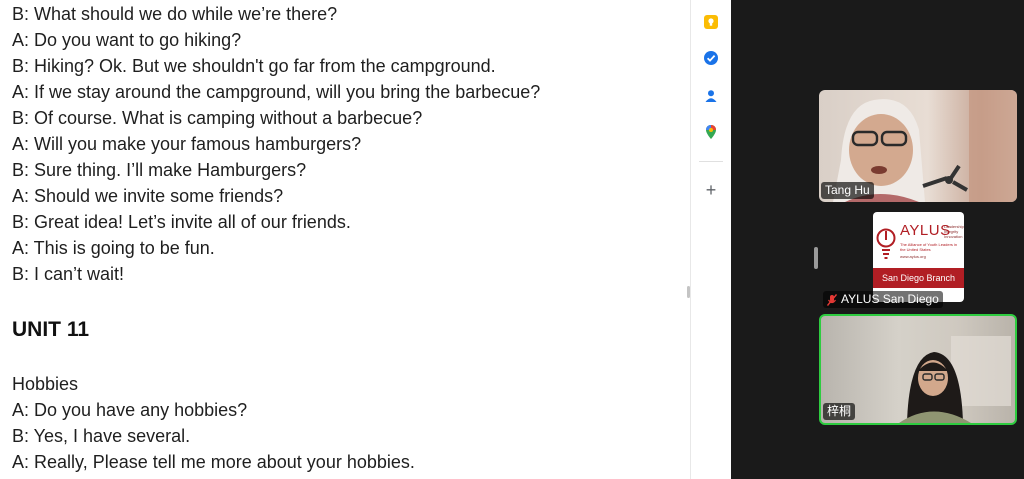 The image size is (1024, 479). Describe the element at coordinates (45, 384) in the screenshot. I see `section-title: Hobbies` at that location.